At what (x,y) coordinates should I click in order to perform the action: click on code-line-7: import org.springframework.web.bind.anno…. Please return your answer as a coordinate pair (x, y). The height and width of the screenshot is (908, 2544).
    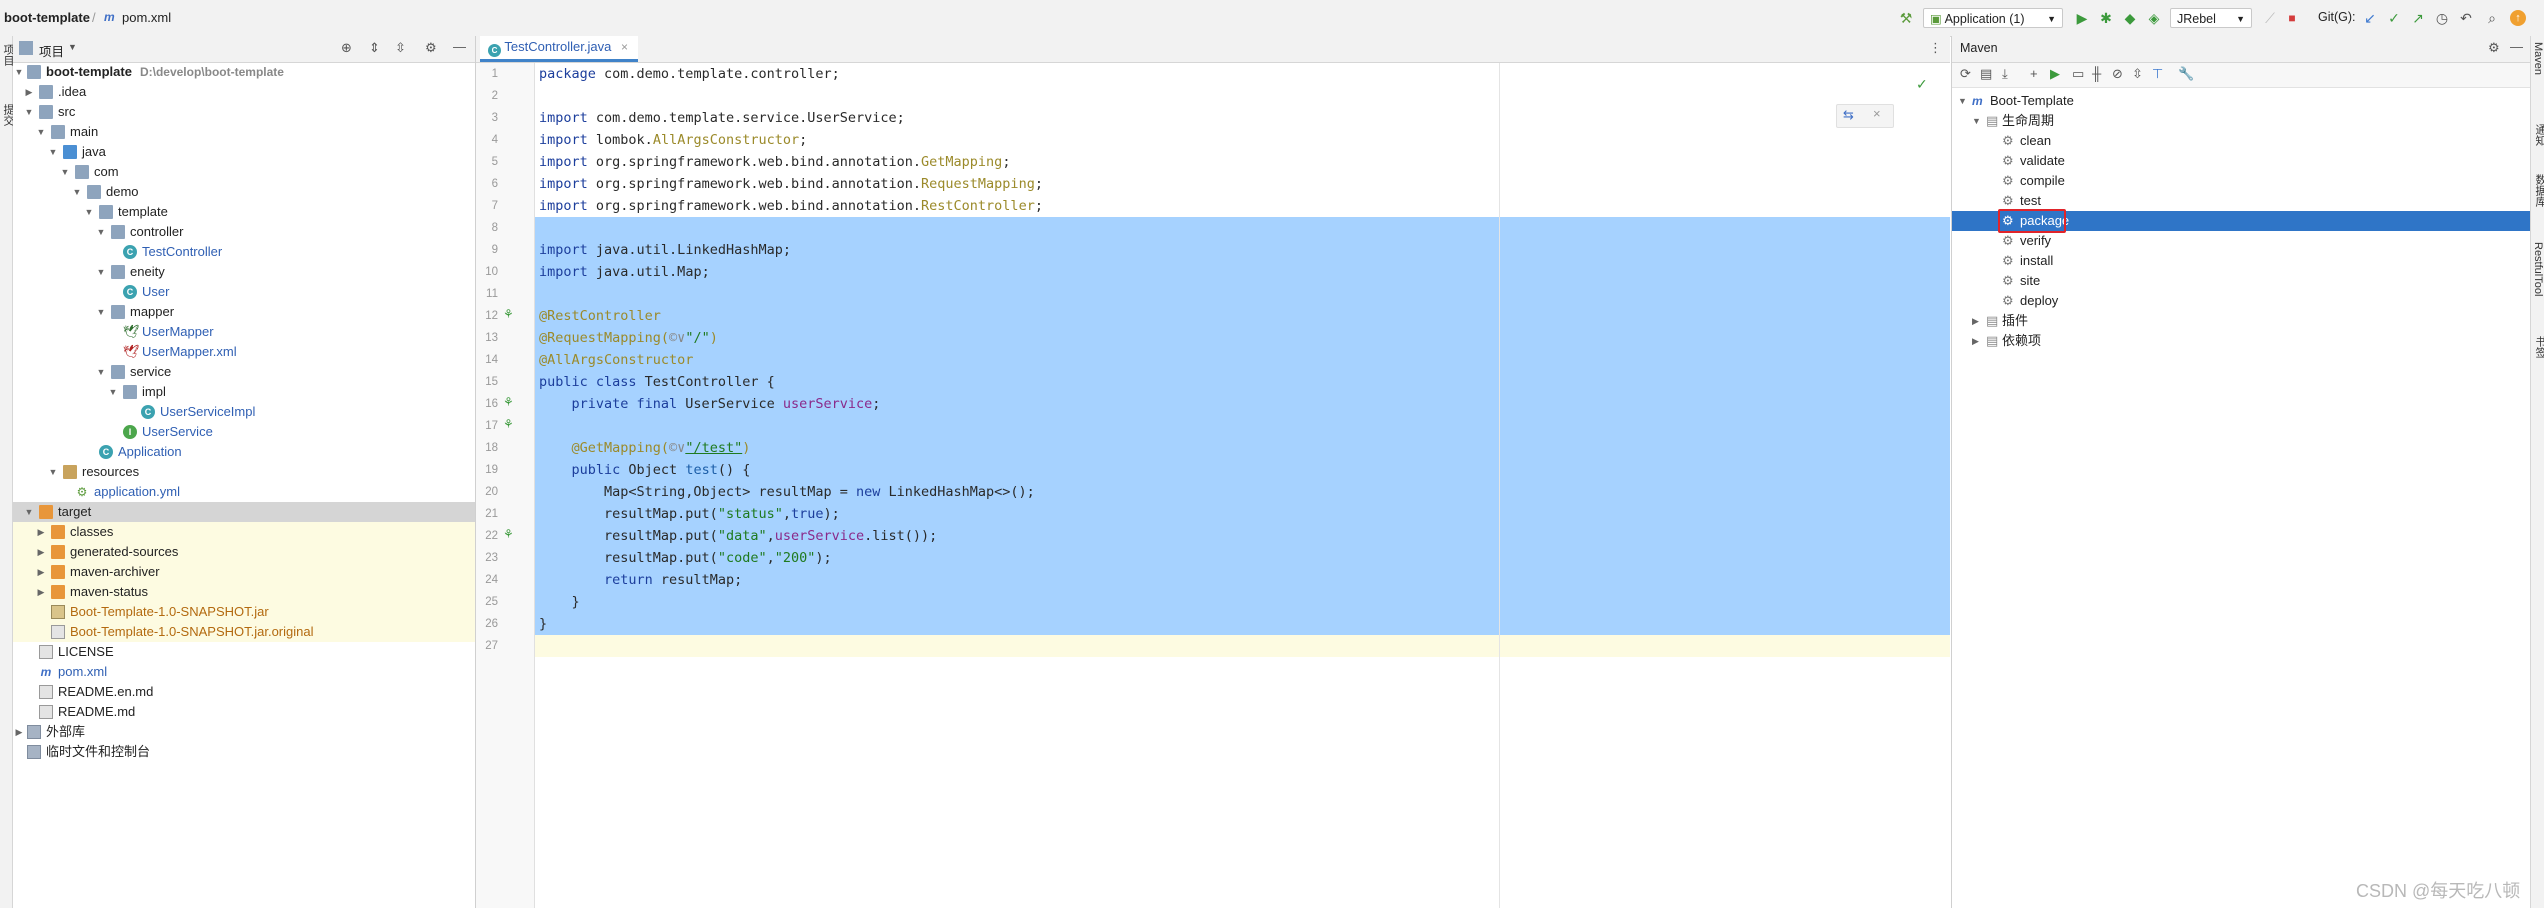
    Looking at the image, I should click on (791, 206).